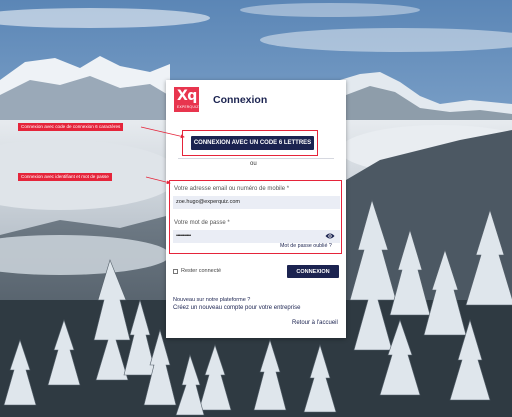 The image size is (512, 417). I want to click on divider, so click(256, 158).